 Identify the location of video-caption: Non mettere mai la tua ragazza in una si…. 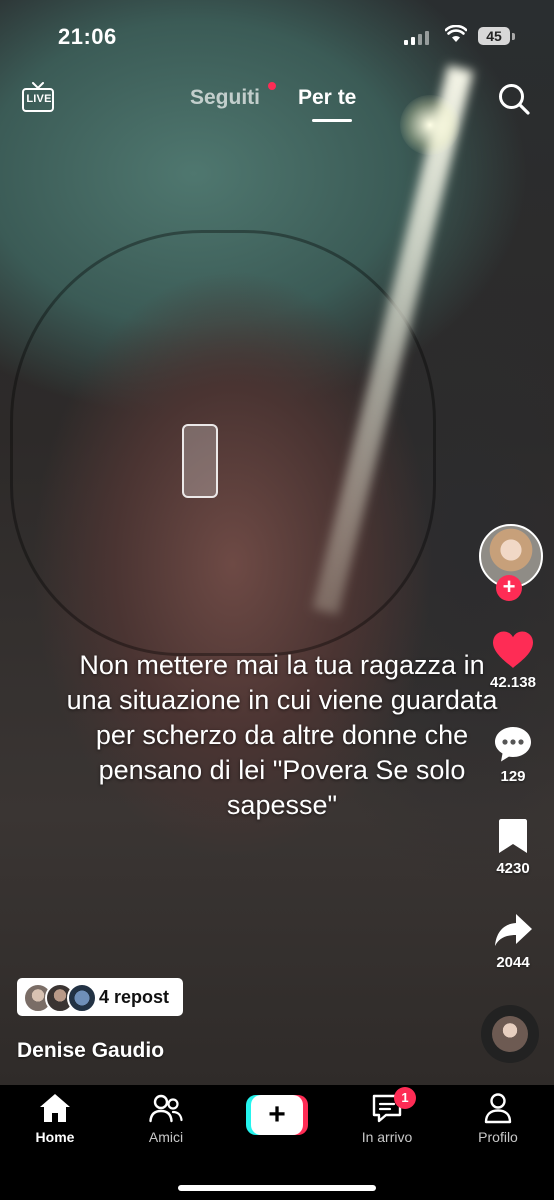
(282, 735).